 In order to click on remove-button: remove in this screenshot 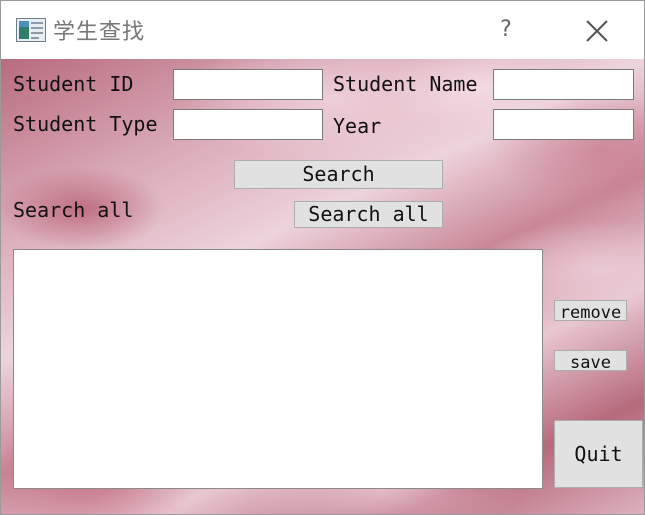, I will do `click(590, 310)`.